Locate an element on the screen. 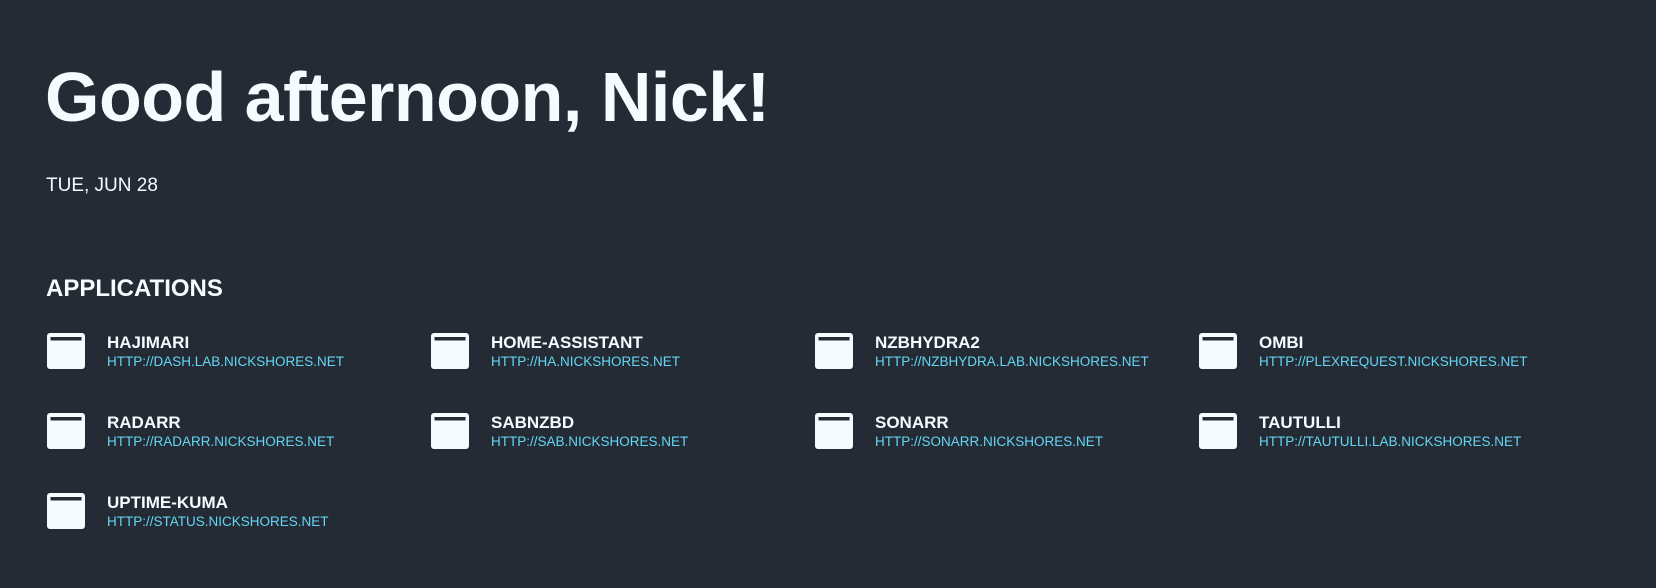 This screenshot has width=1656, height=588. current-date: TUE, JUN 28 is located at coordinates (102, 185).